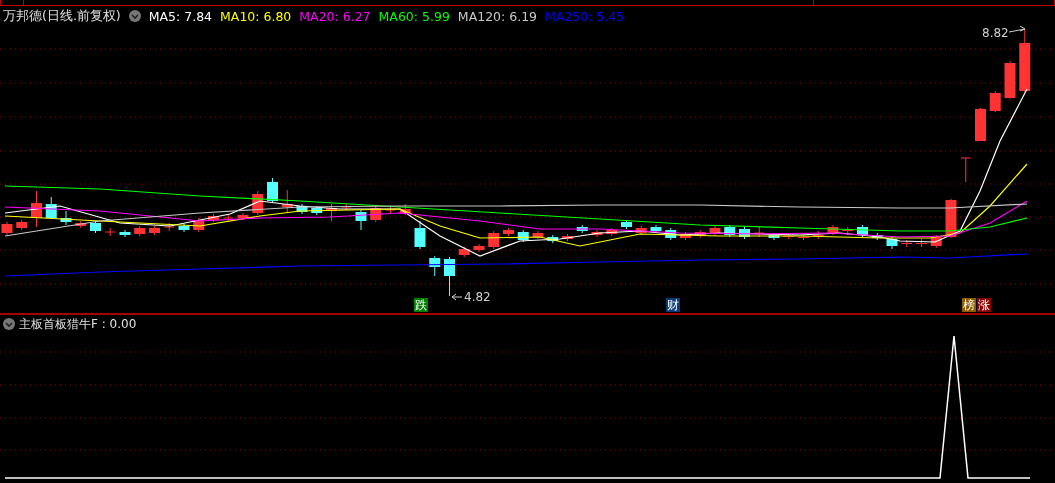 The image size is (1055, 483). Describe the element at coordinates (457, 297) in the screenshot. I see `low-pointer-arrow` at that location.